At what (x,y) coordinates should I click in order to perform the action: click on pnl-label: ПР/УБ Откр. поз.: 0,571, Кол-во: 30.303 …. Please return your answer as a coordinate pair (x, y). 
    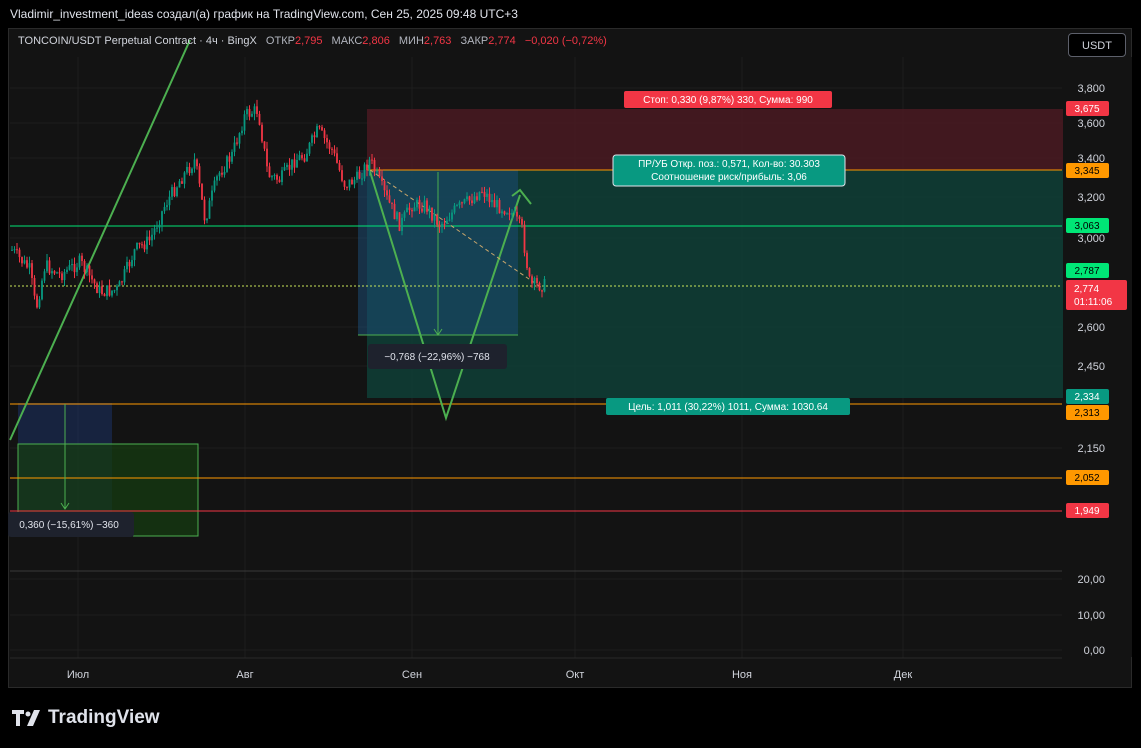
    Looking at the image, I should click on (729, 170).